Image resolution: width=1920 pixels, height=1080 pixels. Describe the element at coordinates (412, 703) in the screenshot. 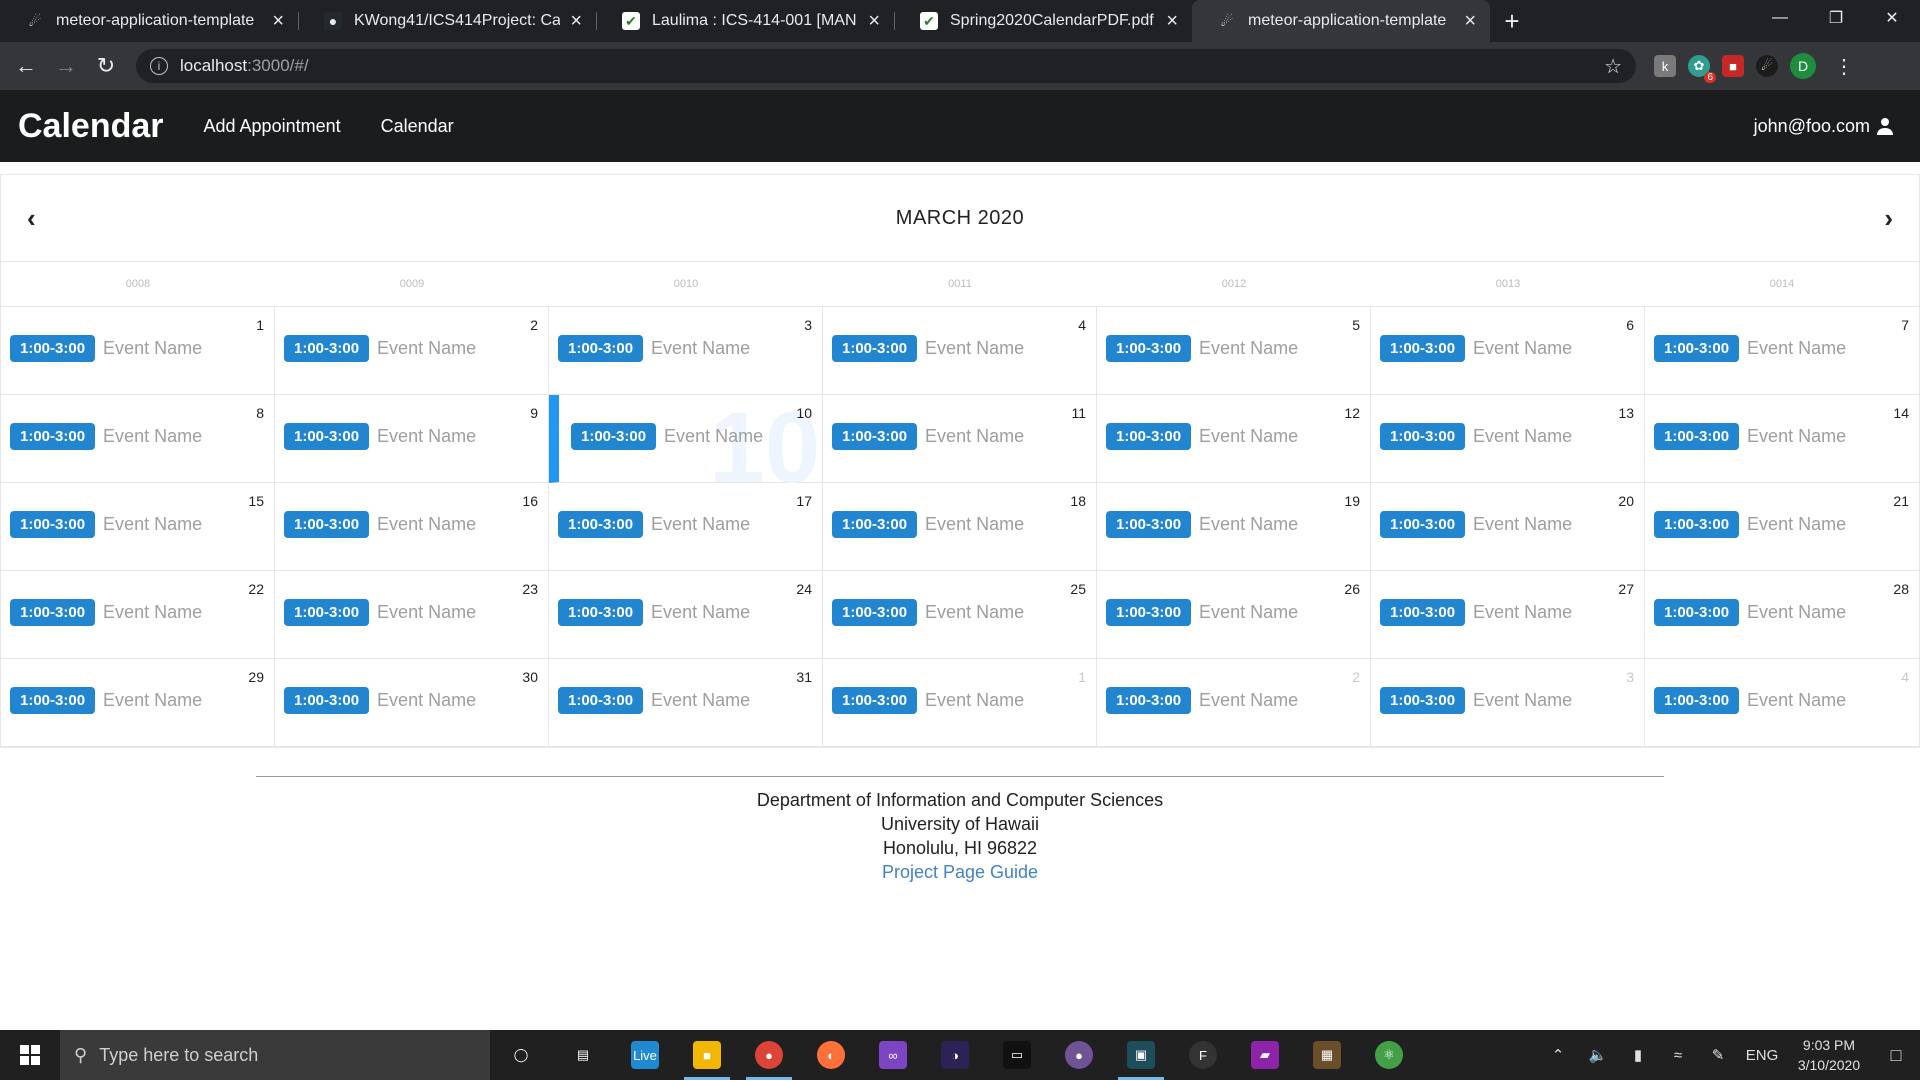

I see `day-cell: 30 1:00-3:00 Event Name` at that location.